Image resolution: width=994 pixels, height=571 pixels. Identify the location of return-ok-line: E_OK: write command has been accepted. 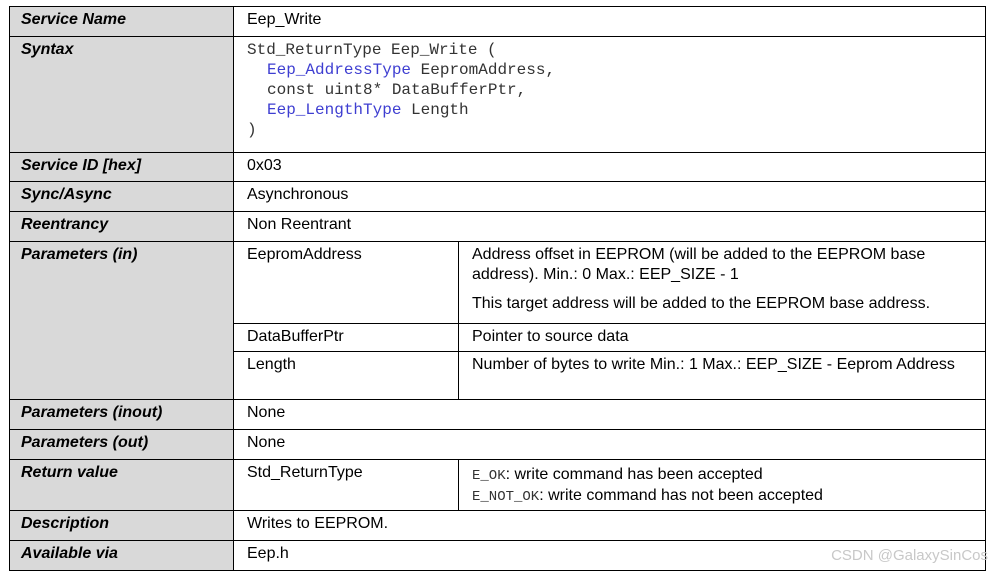
(723, 475).